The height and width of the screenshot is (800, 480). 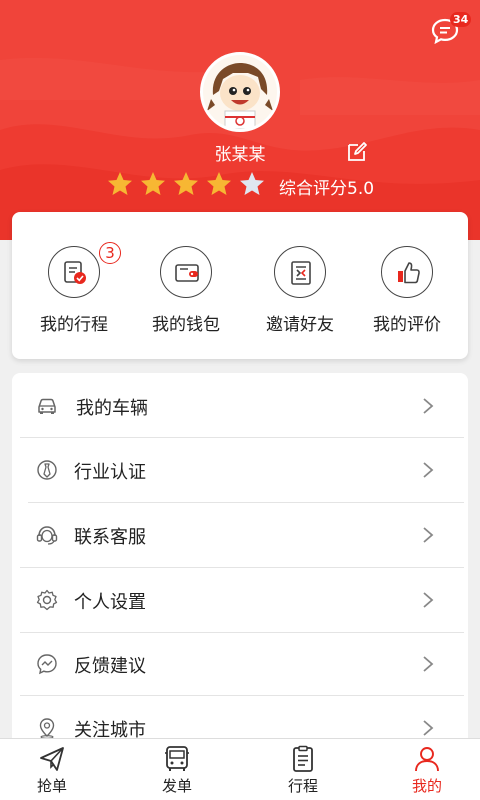 I want to click on bottom-tab-bar: 抢单 发单 行程 我的, so click(x=240, y=769).